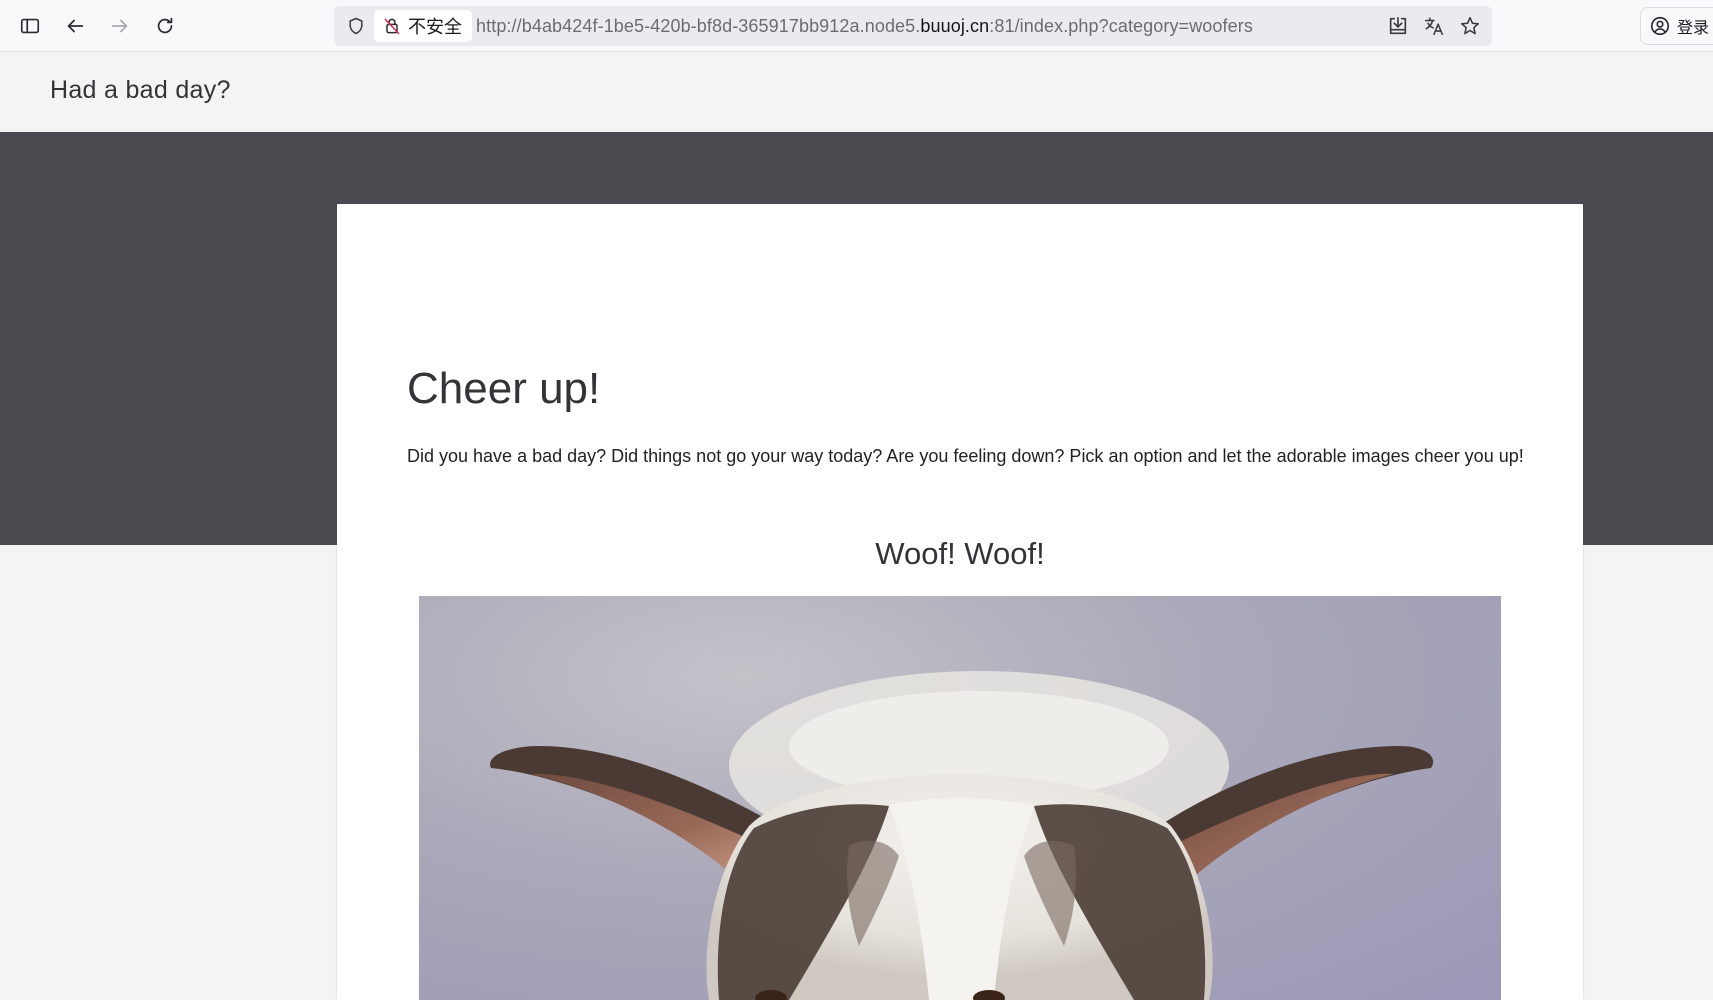 This screenshot has height=1000, width=1713. I want to click on translate-icon, so click(1434, 26).